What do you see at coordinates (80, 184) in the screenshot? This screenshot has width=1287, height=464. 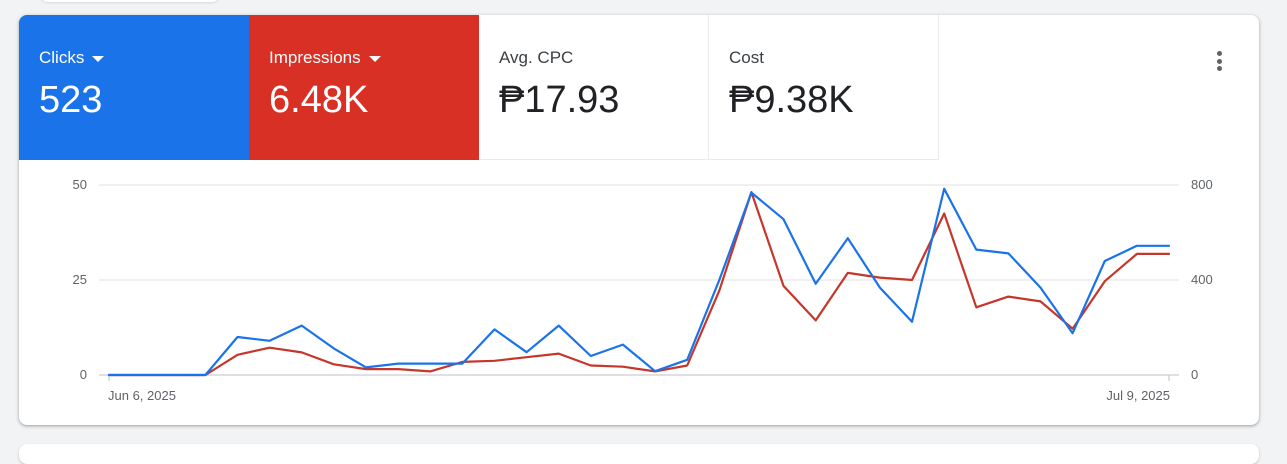 I see `y-left-tick-label: 50` at bounding box center [80, 184].